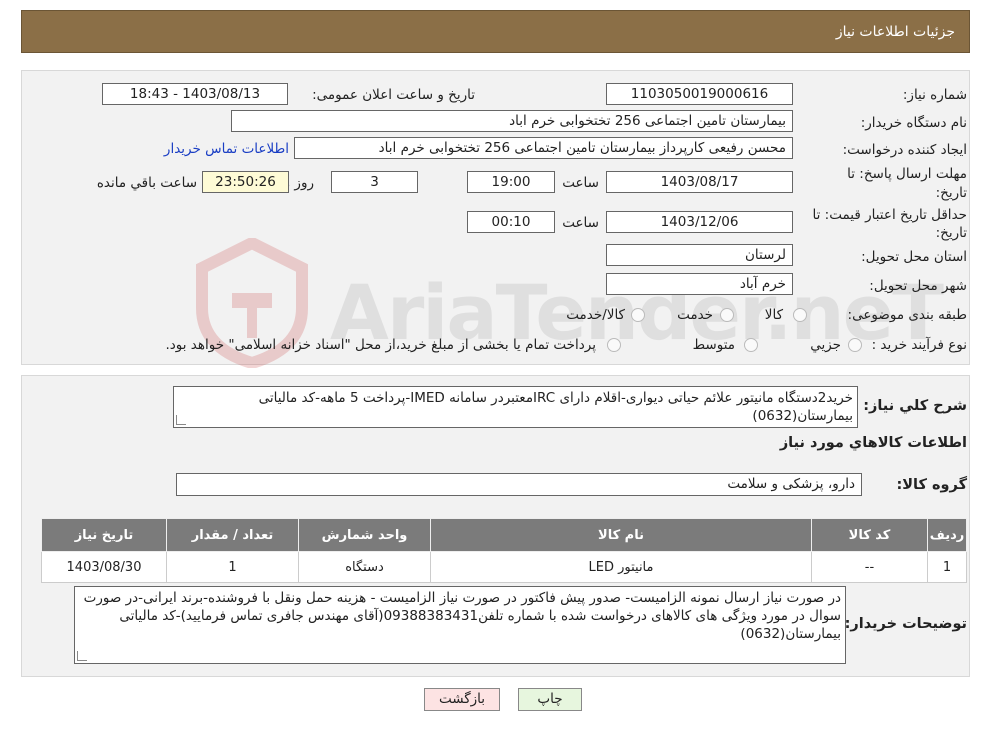  I want to click on deadline-time-field: 19:00, so click(511, 182).